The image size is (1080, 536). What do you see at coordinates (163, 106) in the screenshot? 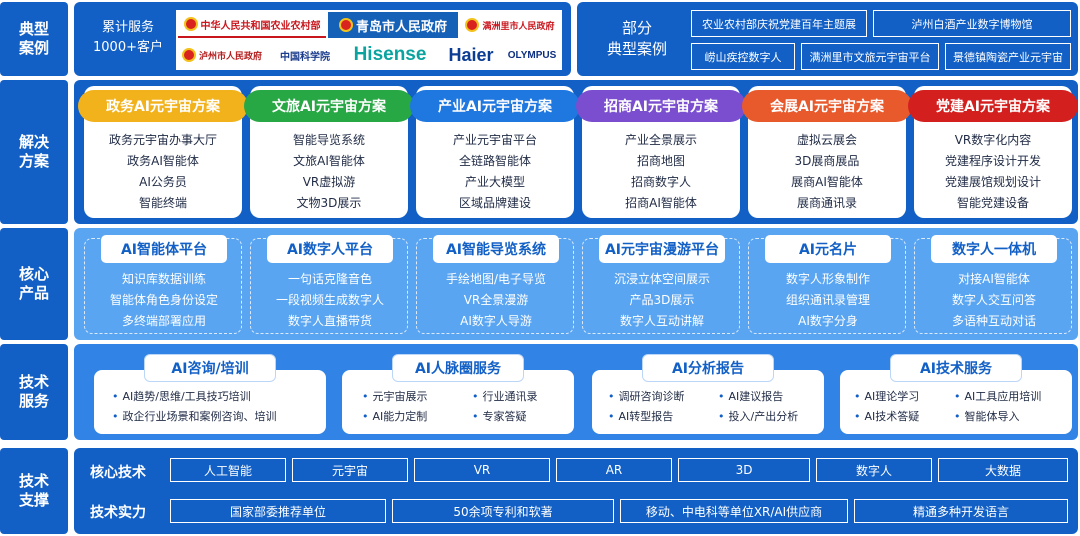
I see `solution-title: 政务AI元宇宙方案` at bounding box center [163, 106].